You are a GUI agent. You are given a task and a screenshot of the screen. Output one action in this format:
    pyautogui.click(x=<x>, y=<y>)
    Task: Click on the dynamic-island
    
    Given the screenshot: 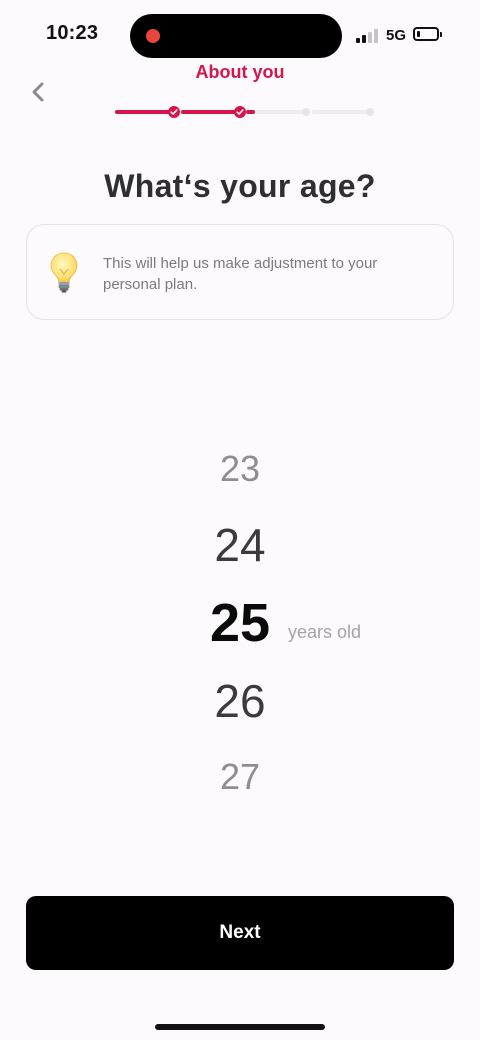 What is the action you would take?
    pyautogui.click(x=236, y=36)
    